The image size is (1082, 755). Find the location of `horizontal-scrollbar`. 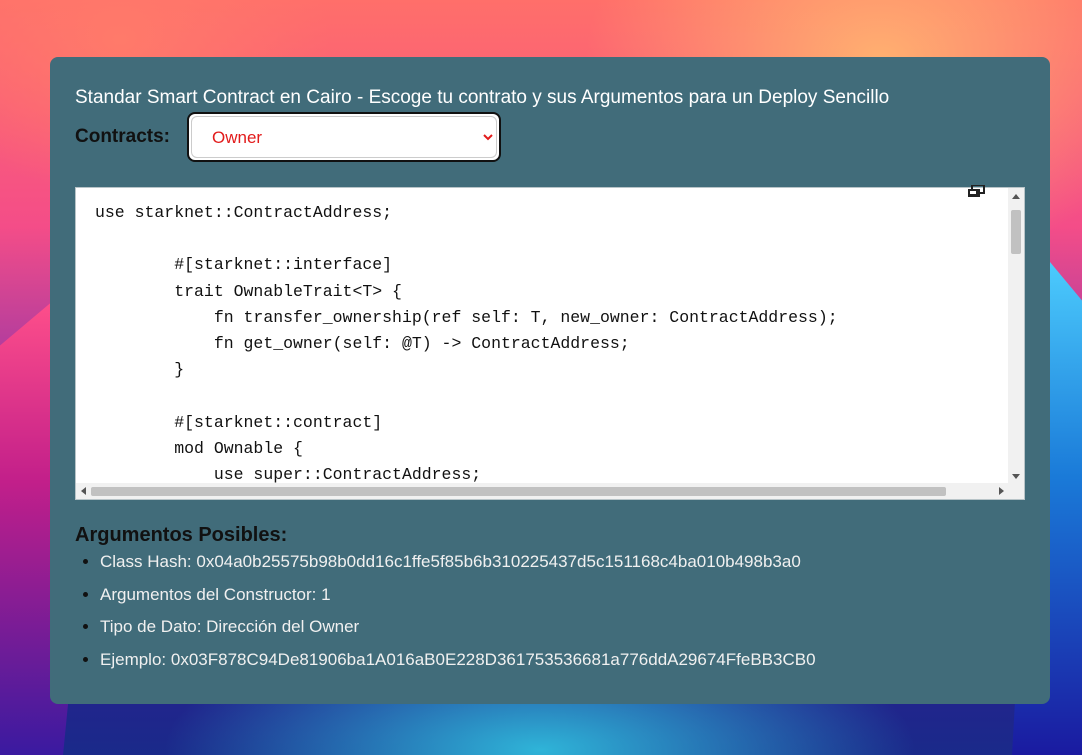

horizontal-scrollbar is located at coordinates (542, 491).